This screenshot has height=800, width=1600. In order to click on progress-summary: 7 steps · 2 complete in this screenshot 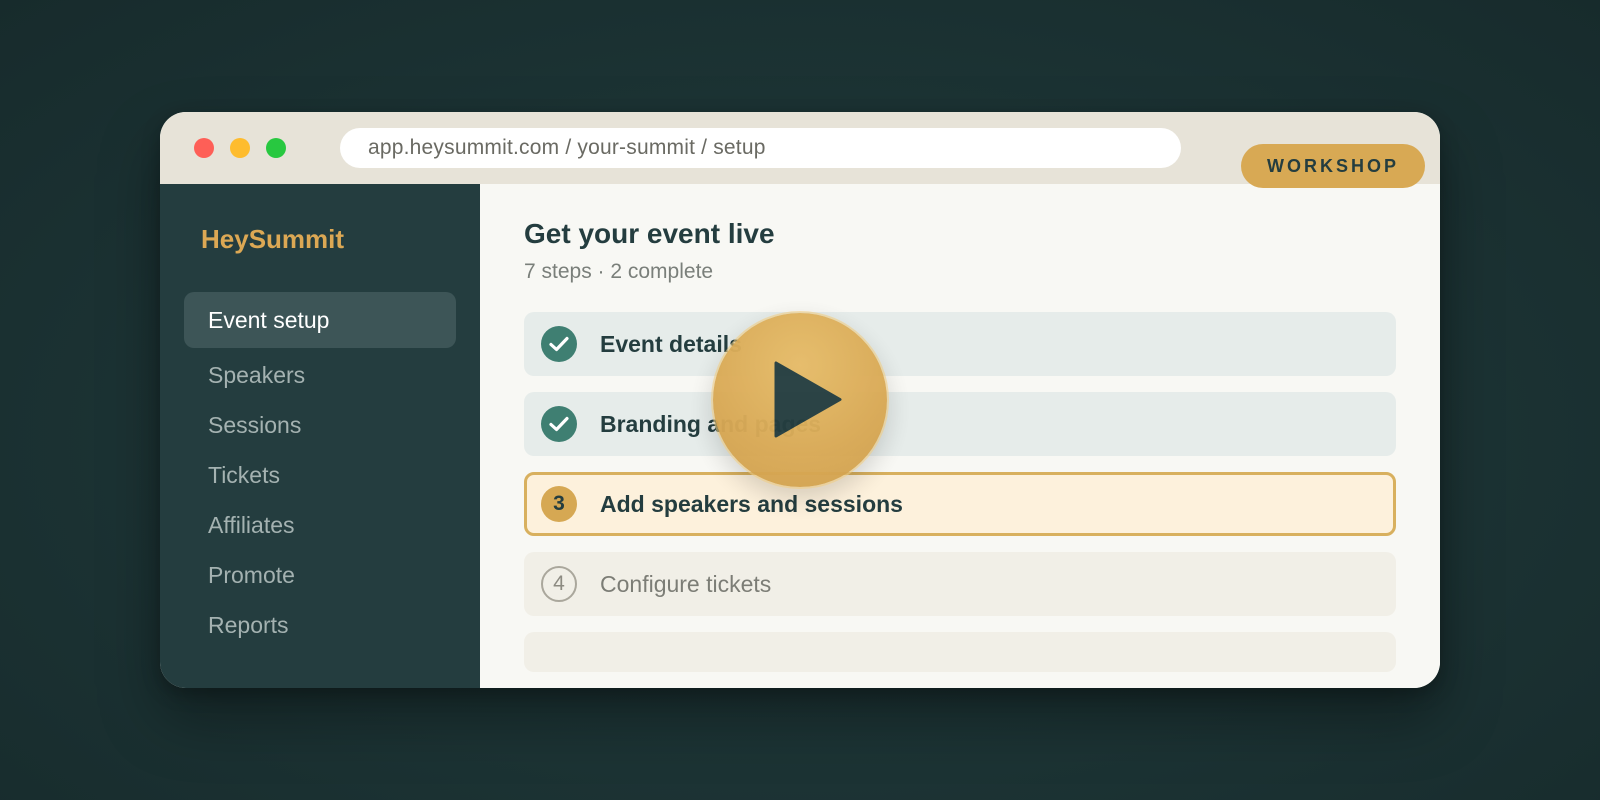, I will do `click(619, 271)`.